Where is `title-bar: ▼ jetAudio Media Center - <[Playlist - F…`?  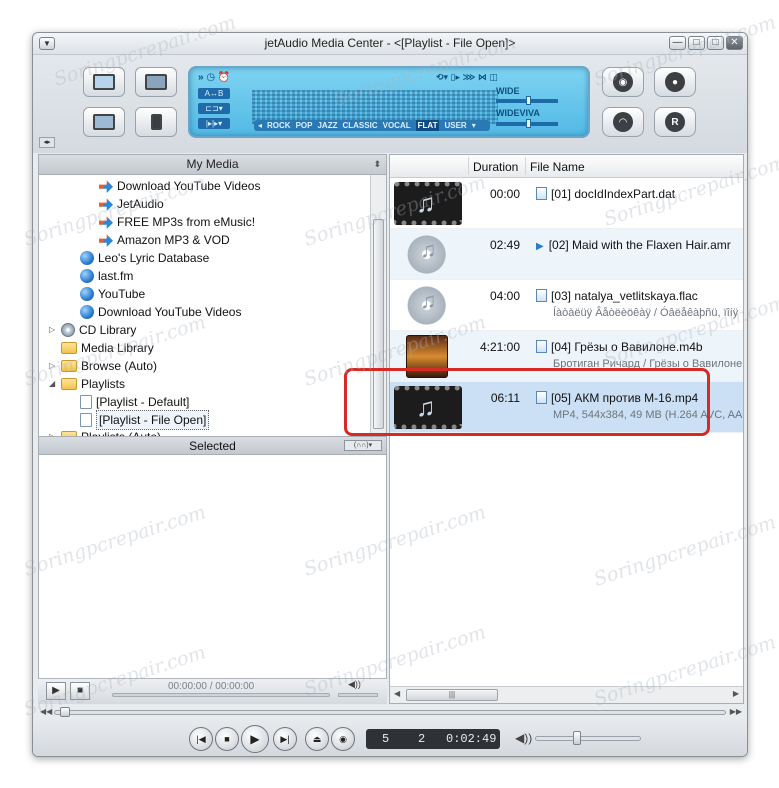 title-bar: ▼ jetAudio Media Center - <[Playlist - F… is located at coordinates (390, 44).